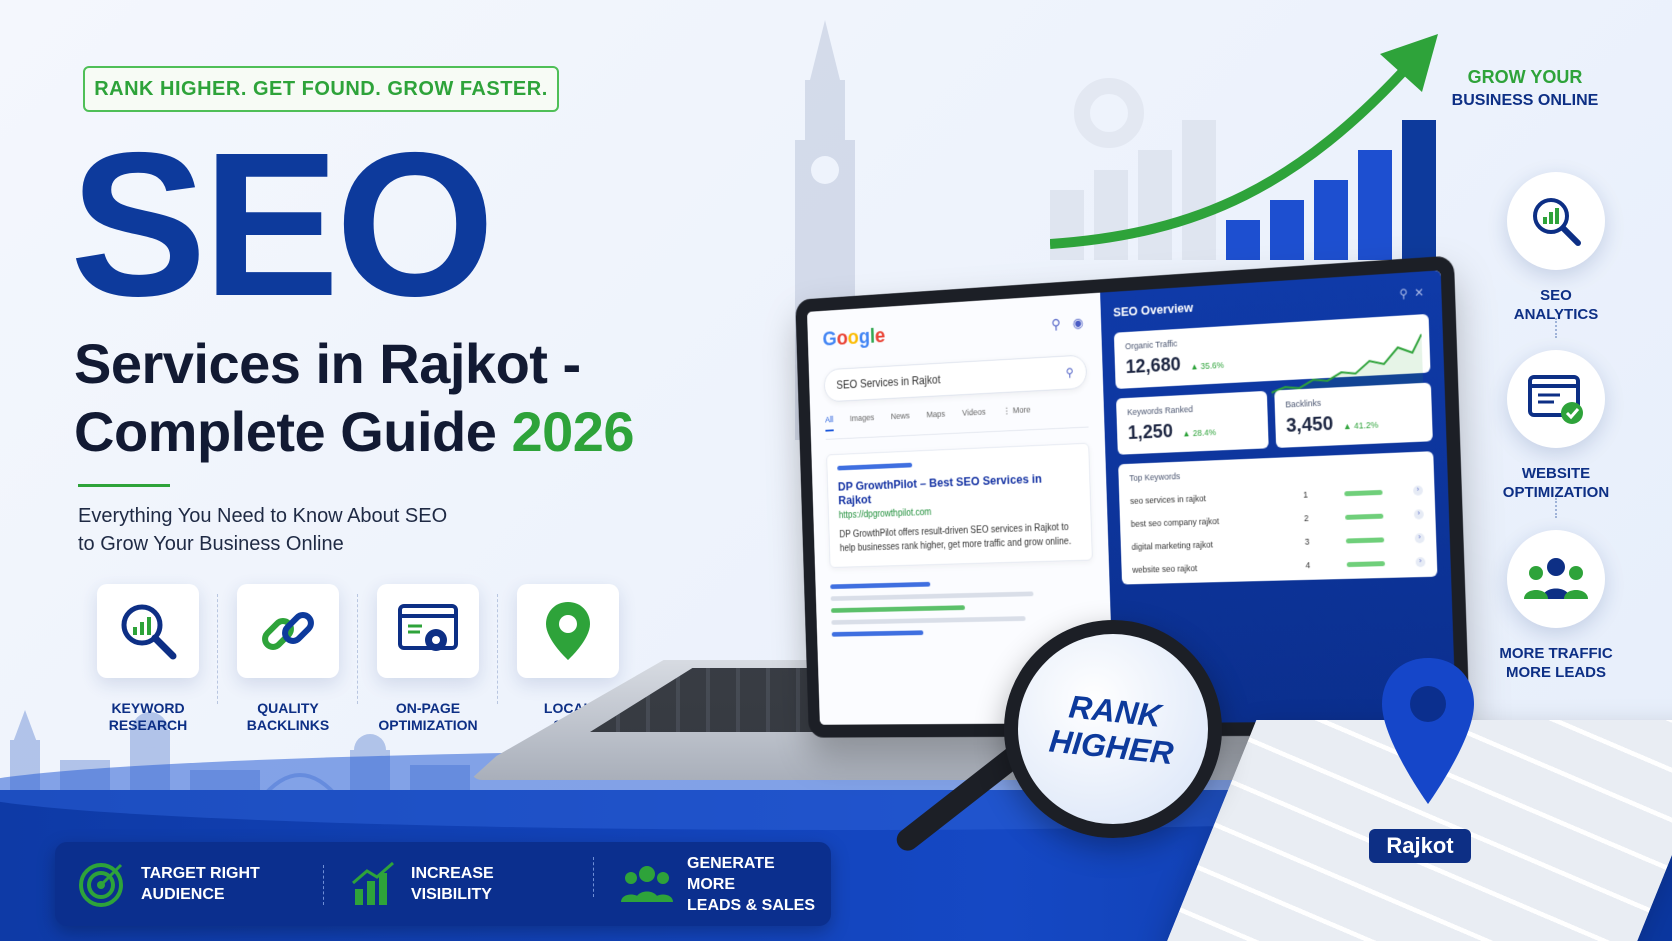 This screenshot has height=941, width=1672. Describe the element at coordinates (1525, 100) in the screenshot. I see `grow-line2: BUSINESS ONLINE` at that location.